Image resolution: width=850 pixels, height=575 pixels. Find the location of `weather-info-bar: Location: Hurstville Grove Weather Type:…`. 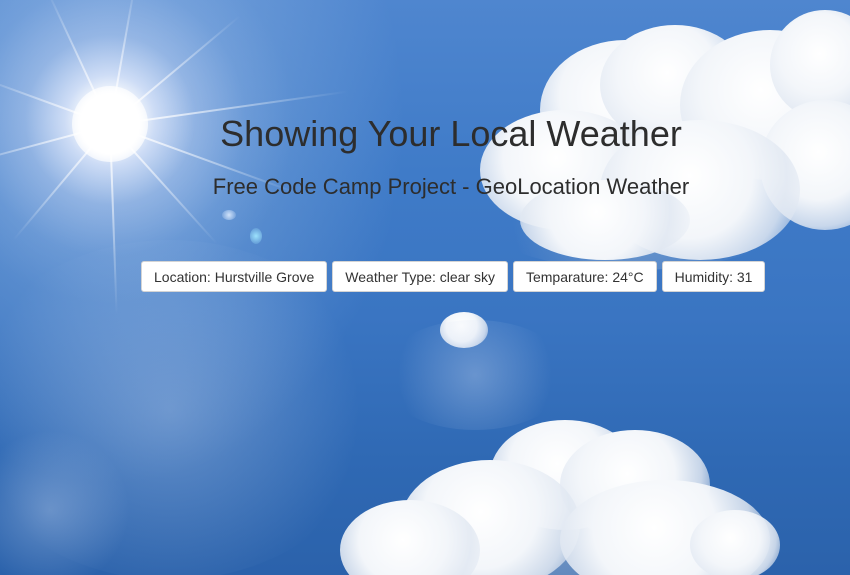

weather-info-bar: Location: Hurstville Grove Weather Type:… is located at coordinates (453, 276).